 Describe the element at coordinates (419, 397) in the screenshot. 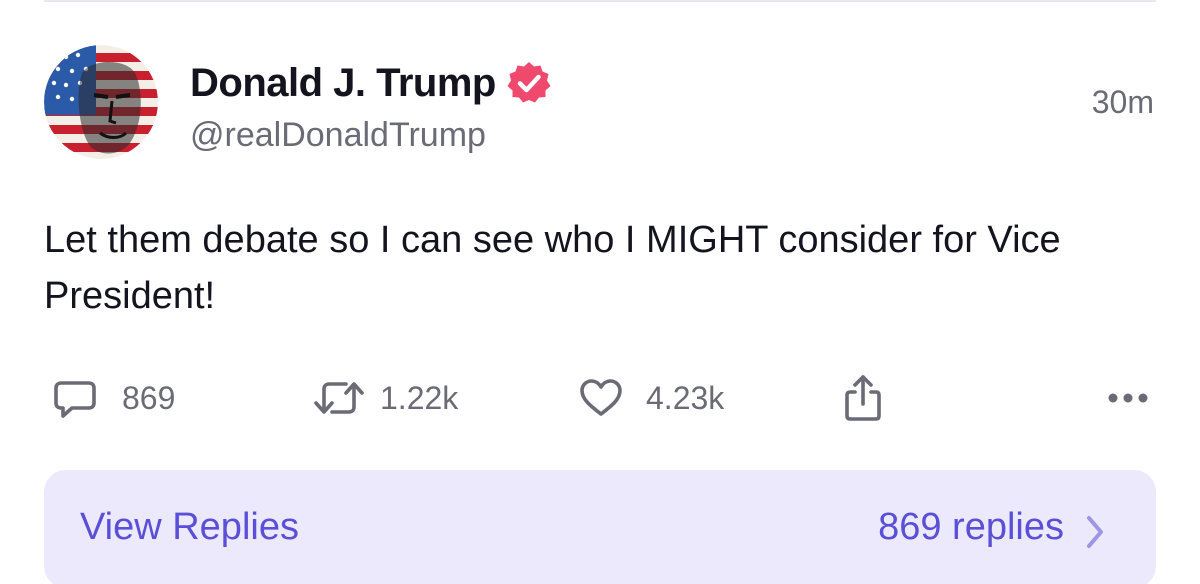

I see `retruth-count: 1.22k` at that location.